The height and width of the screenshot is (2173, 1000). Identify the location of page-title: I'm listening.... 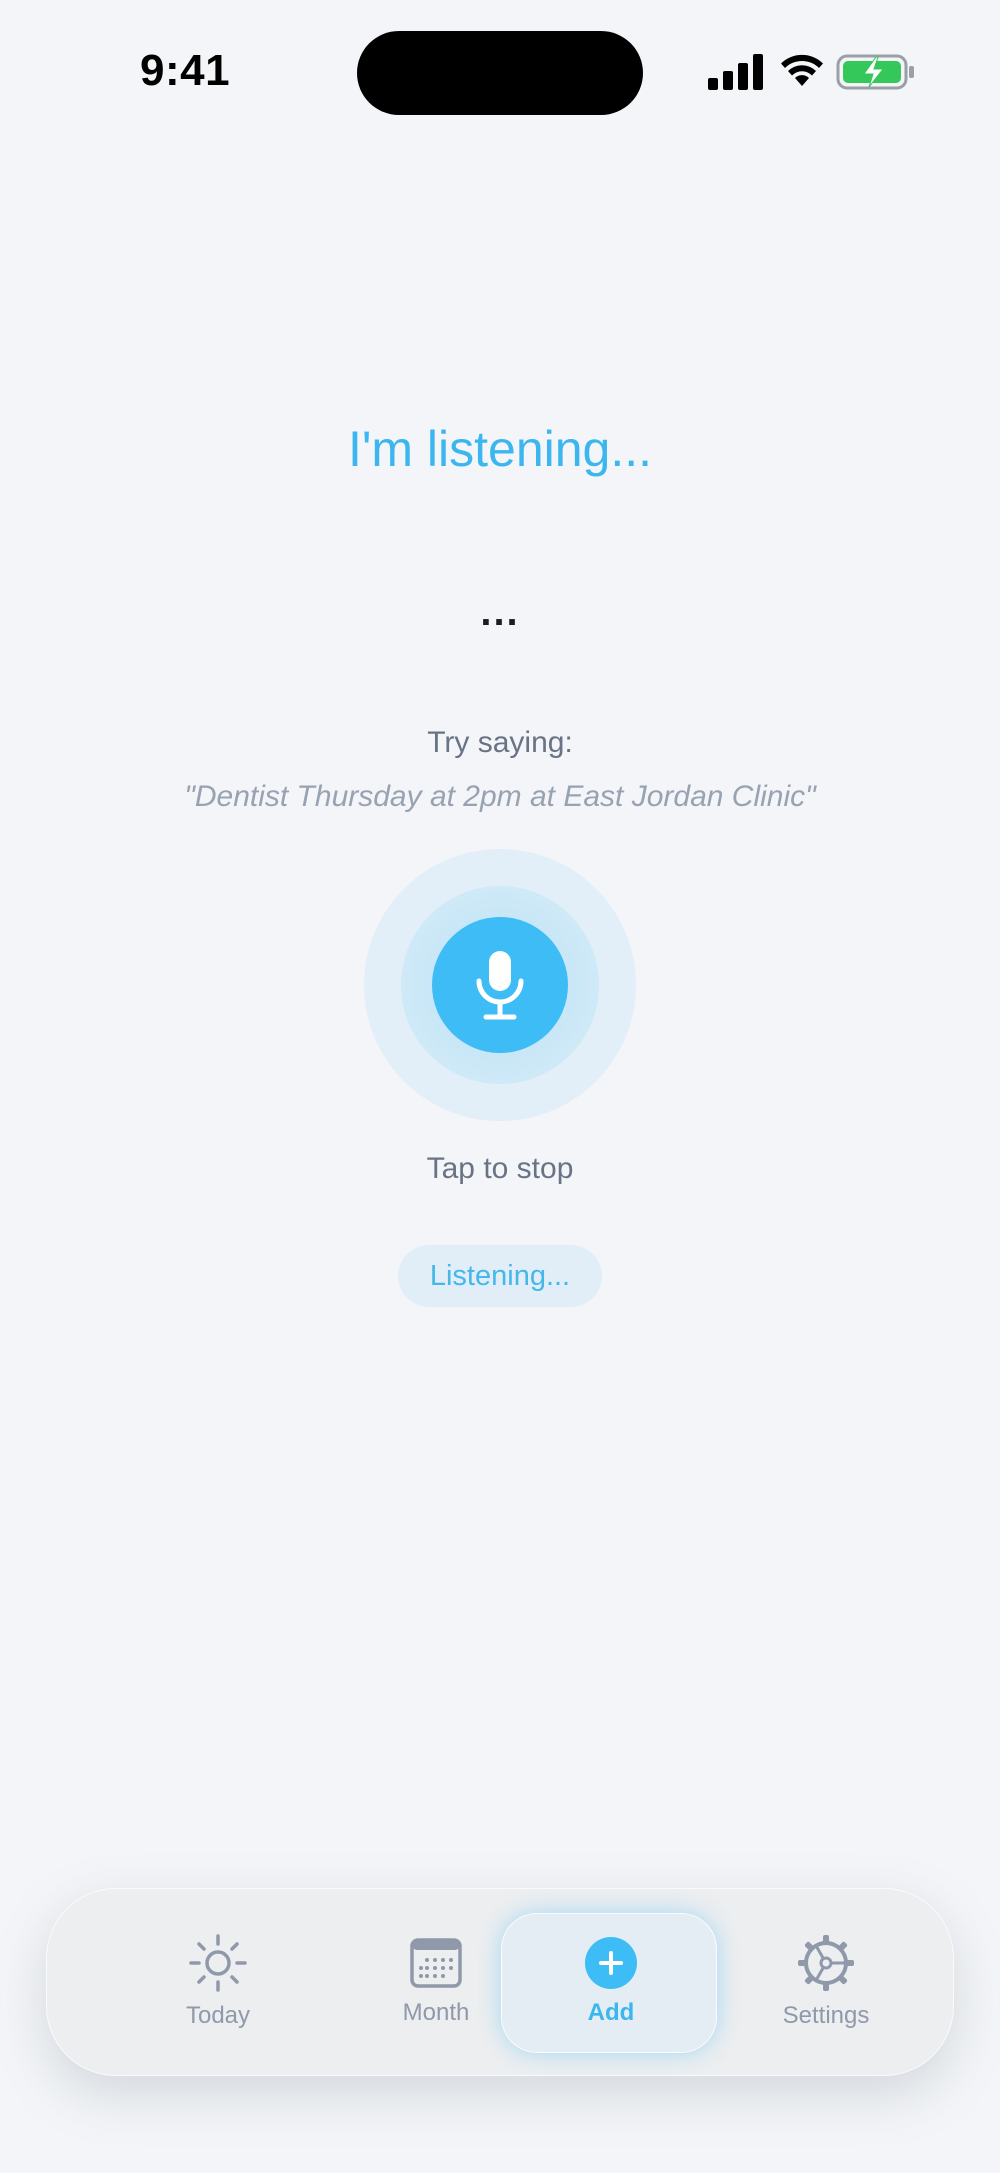
(500, 449).